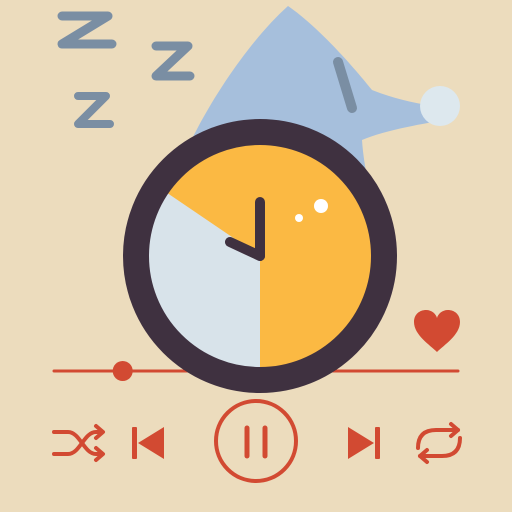 This screenshot has width=512, height=512. I want to click on repeat-button, so click(439, 443).